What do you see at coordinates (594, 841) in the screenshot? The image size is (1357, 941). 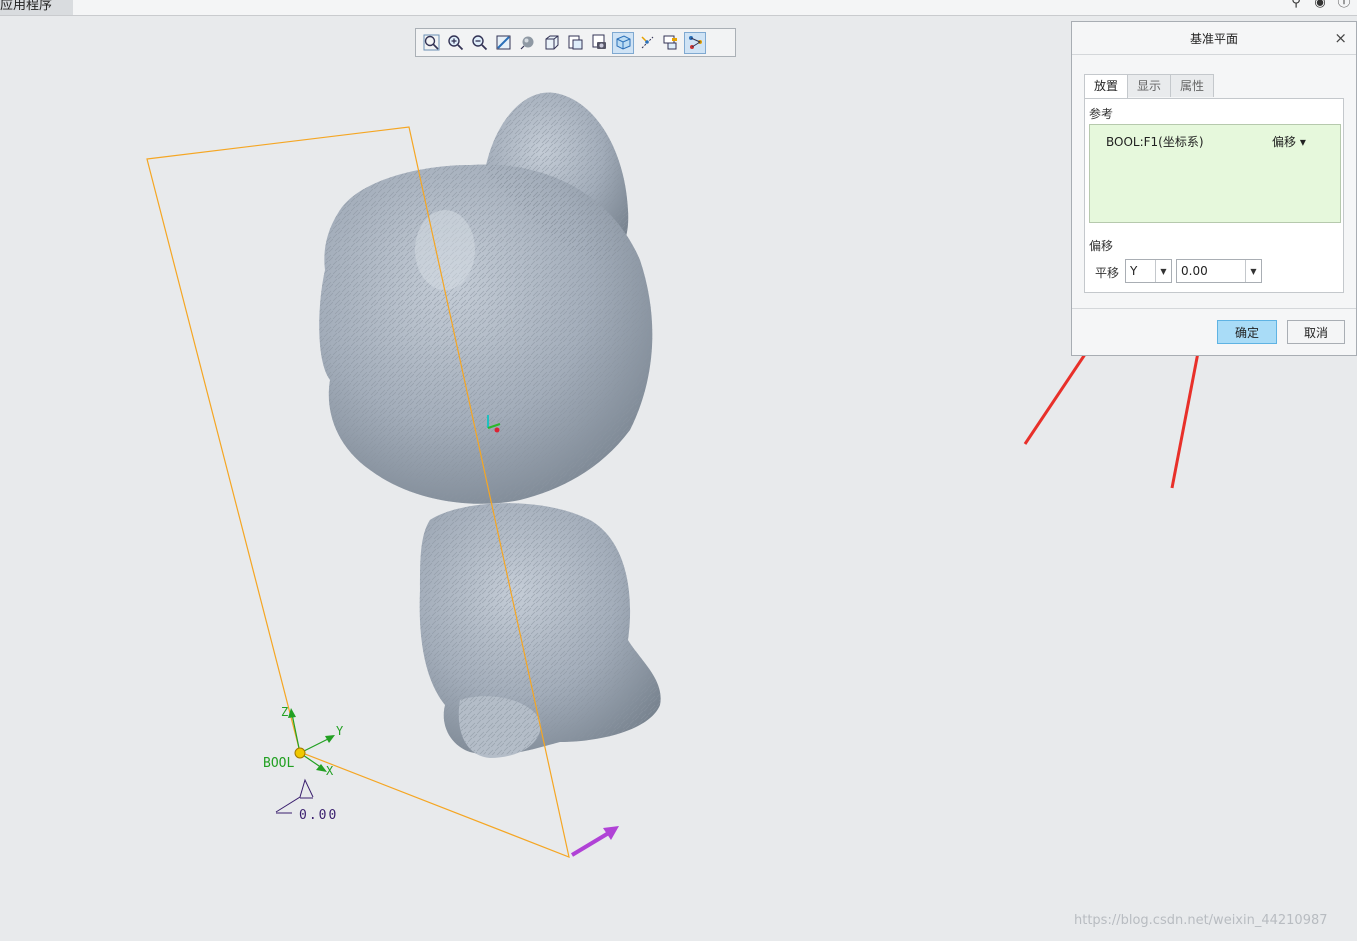 I see `direction-arrow` at bounding box center [594, 841].